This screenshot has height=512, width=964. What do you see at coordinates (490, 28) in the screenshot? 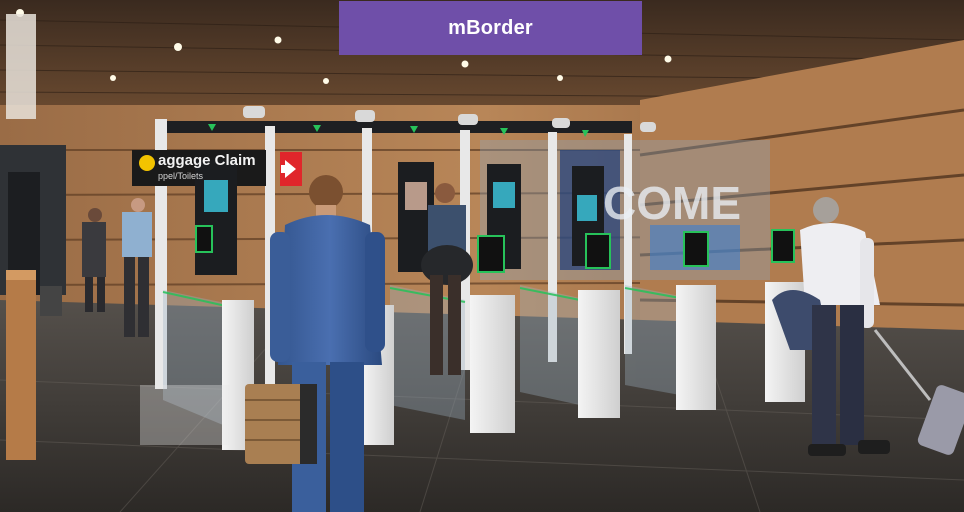
I see `mborder-title-banner: mBorder` at bounding box center [490, 28].